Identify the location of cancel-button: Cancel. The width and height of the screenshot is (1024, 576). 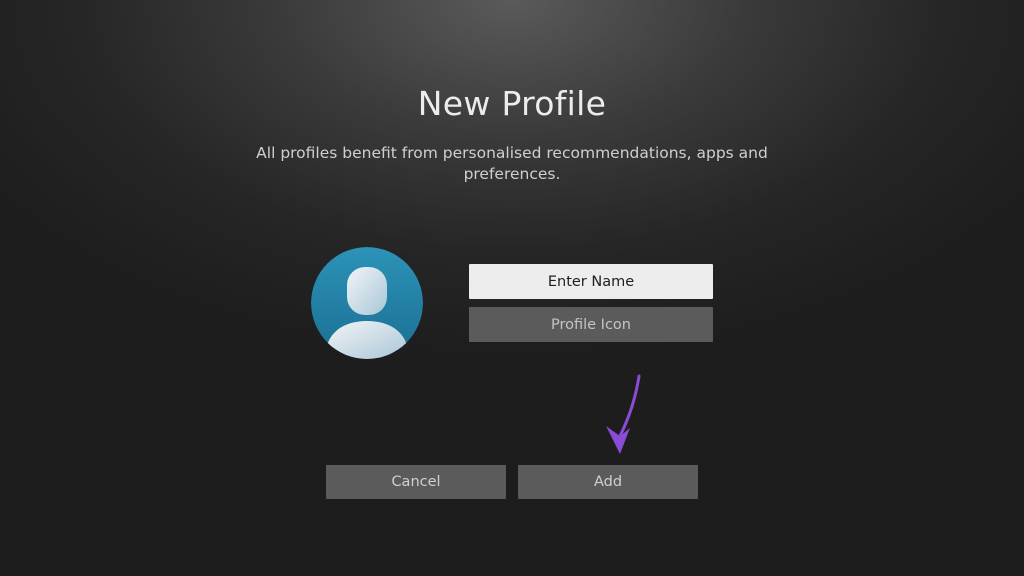
(416, 482).